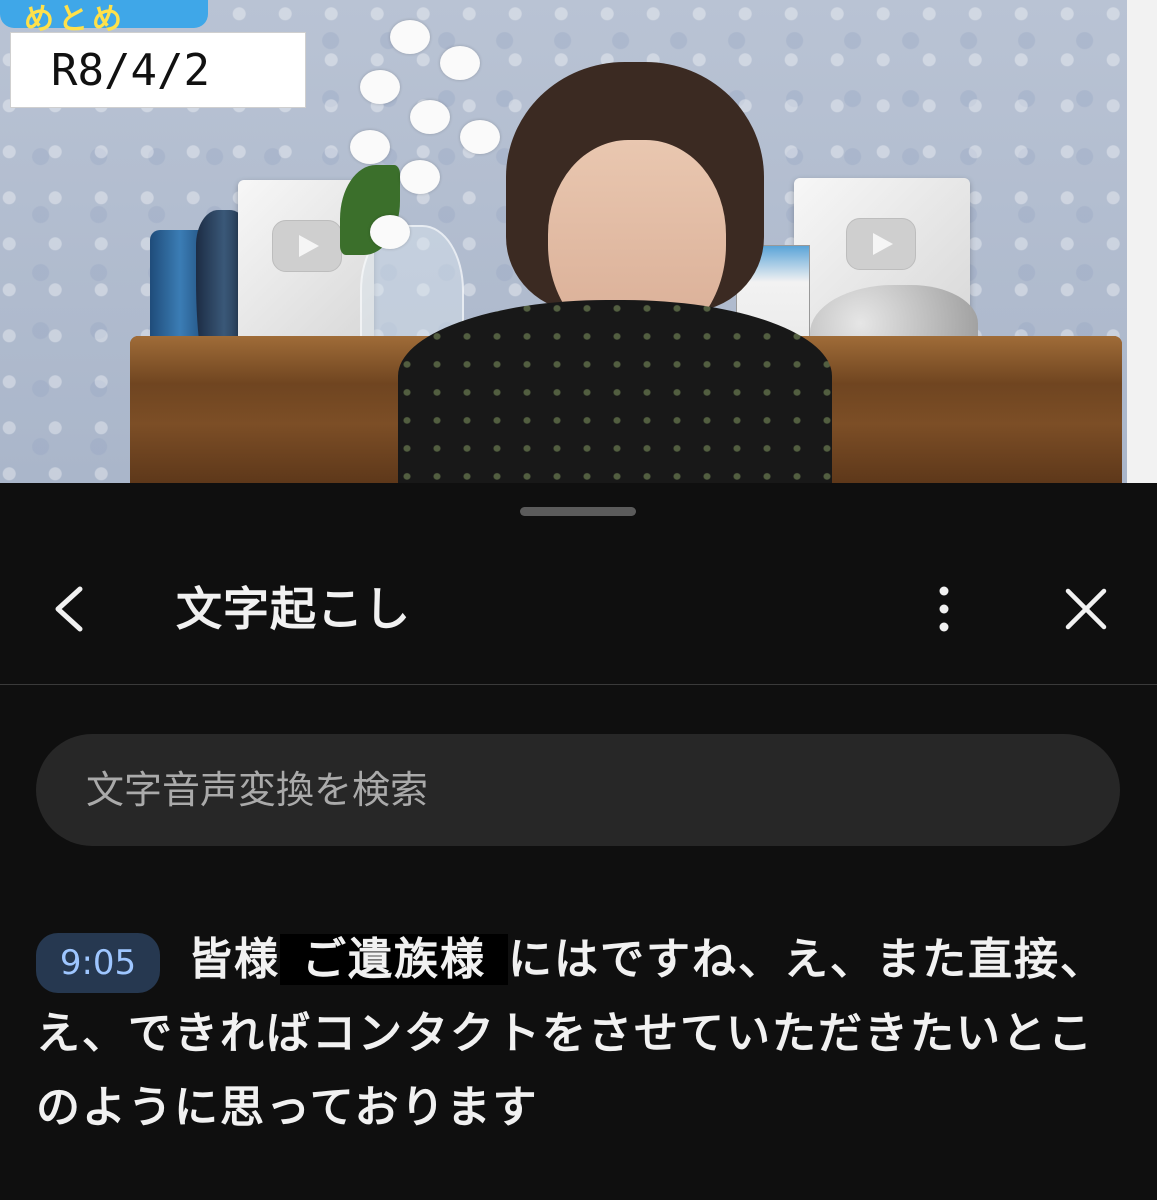 The image size is (1157, 1200). I want to click on more-options-button, so click(944, 609).